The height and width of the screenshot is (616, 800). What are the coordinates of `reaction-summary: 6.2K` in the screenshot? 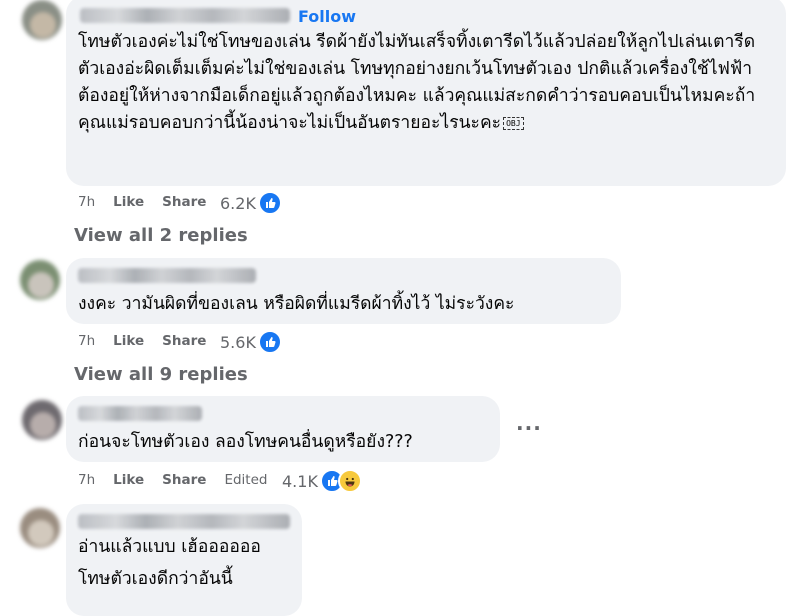 It's located at (251, 203).